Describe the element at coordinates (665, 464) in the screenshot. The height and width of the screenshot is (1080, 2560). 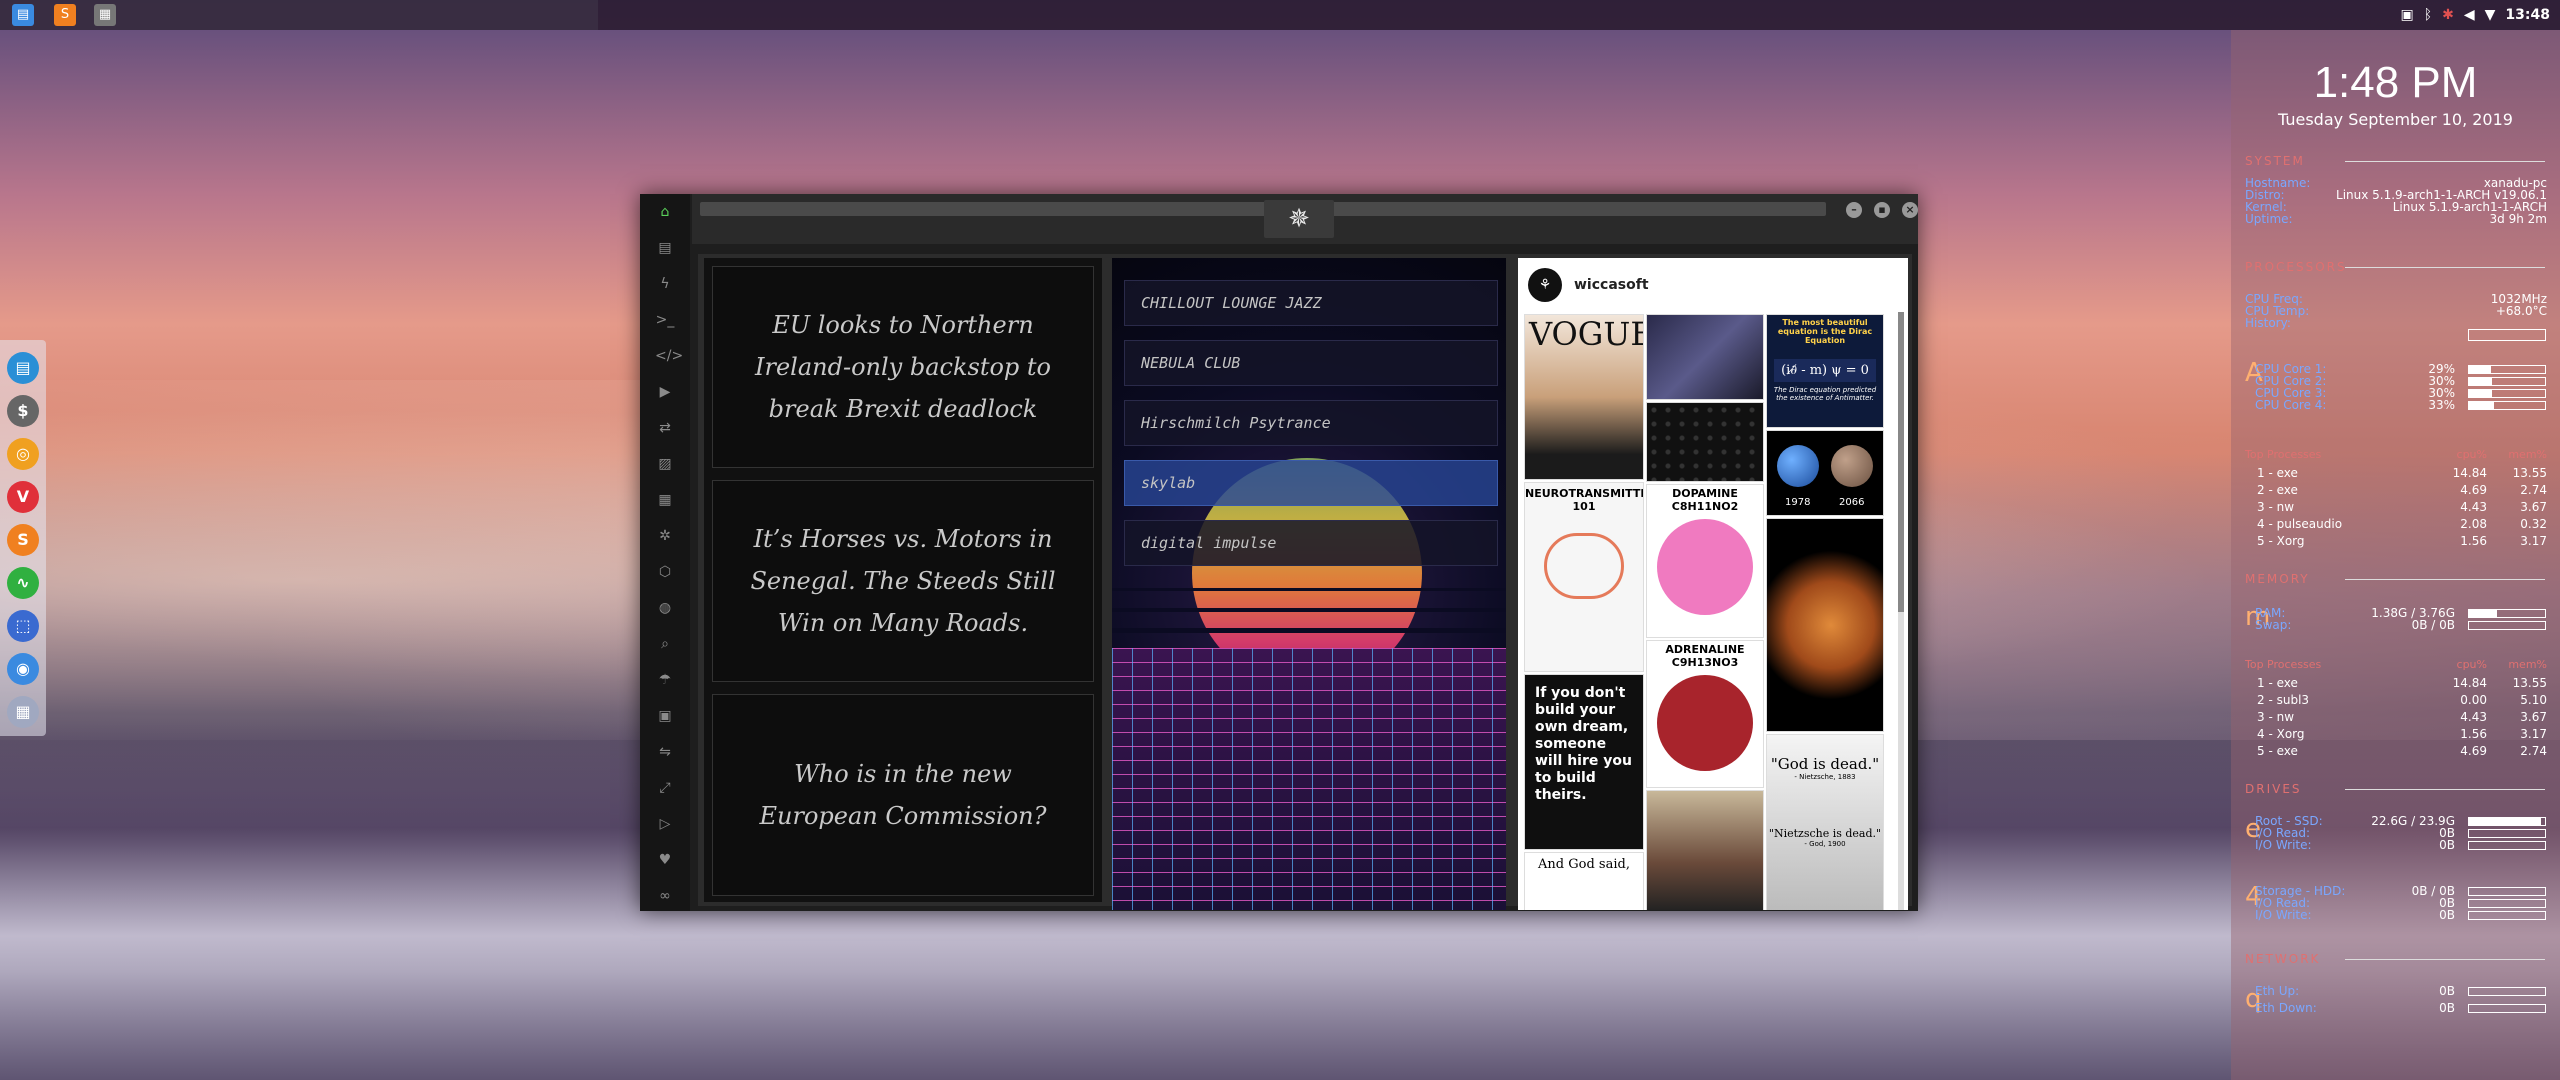
I see `image-icon: ▨` at that location.